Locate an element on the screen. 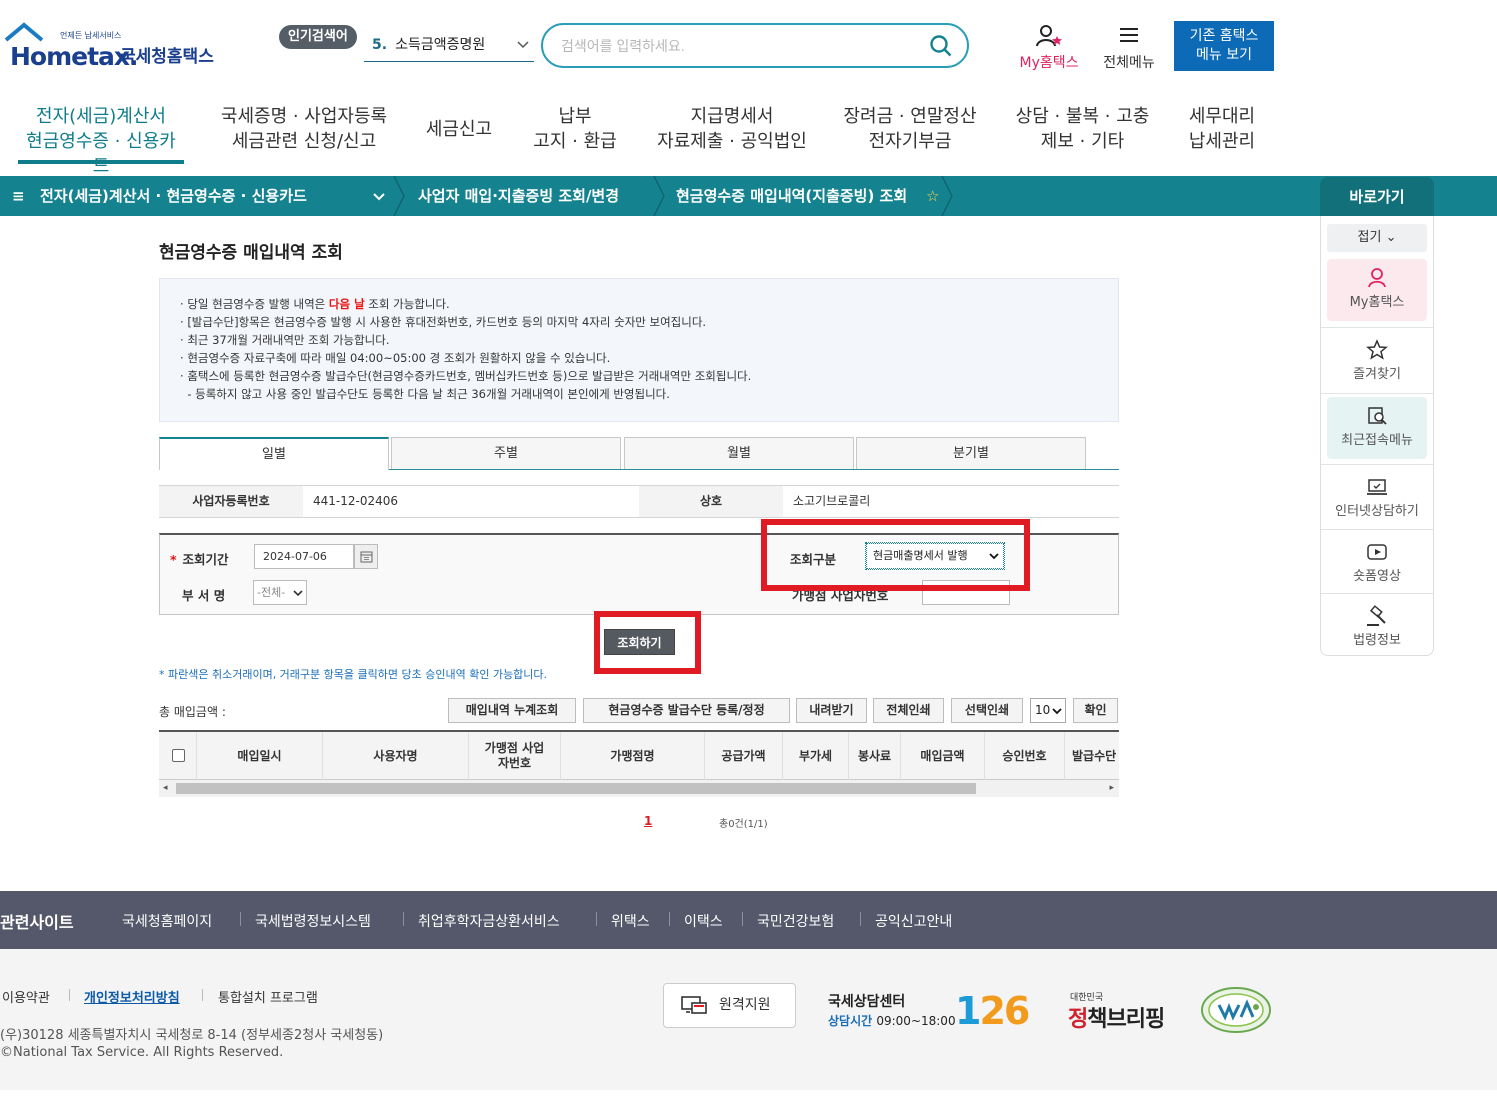 The width and height of the screenshot is (1497, 1096). gnb-label: 전자기부금 is located at coordinates (910, 141).